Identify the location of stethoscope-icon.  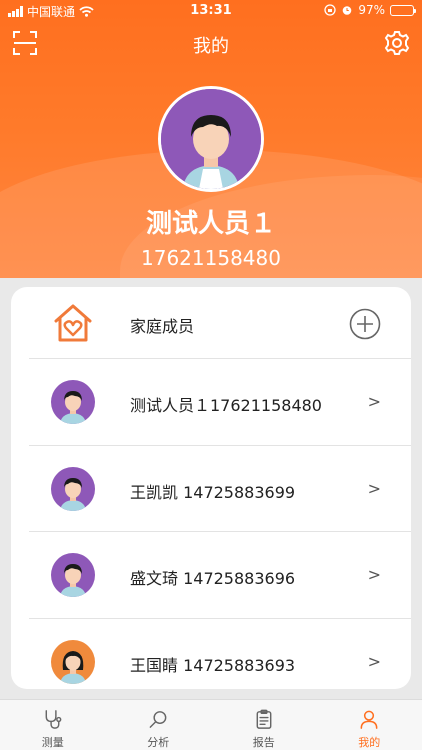
(53, 719).